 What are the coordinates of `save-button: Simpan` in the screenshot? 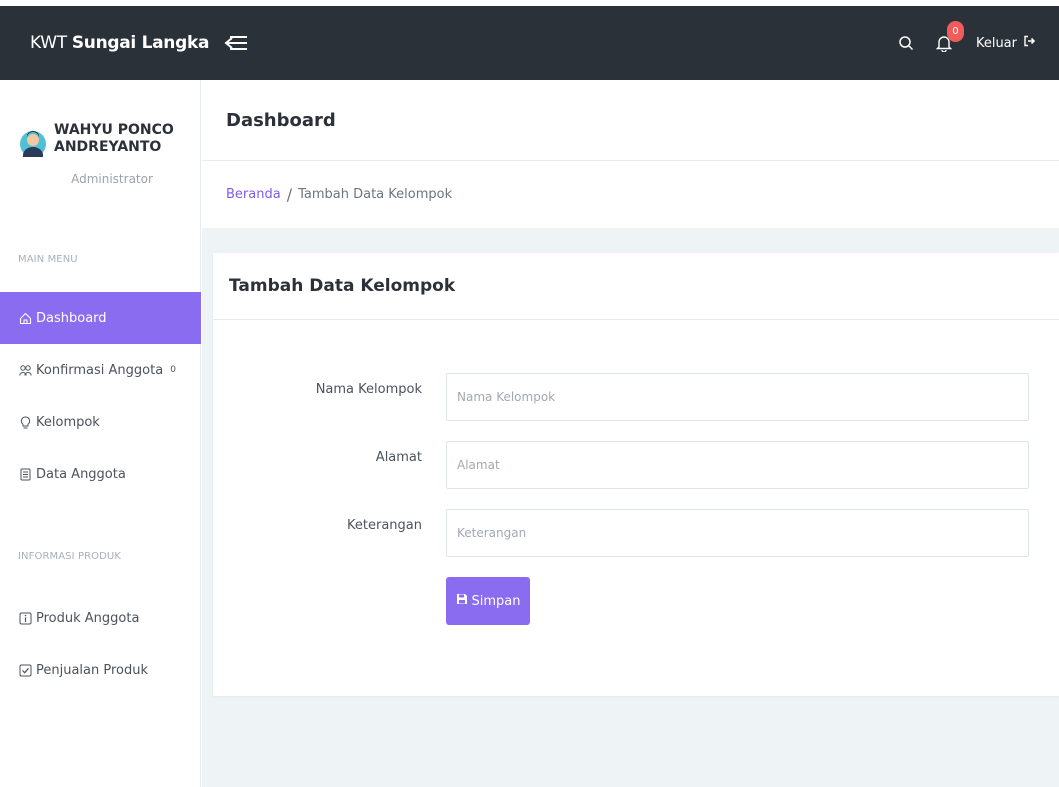 It's located at (488, 601).